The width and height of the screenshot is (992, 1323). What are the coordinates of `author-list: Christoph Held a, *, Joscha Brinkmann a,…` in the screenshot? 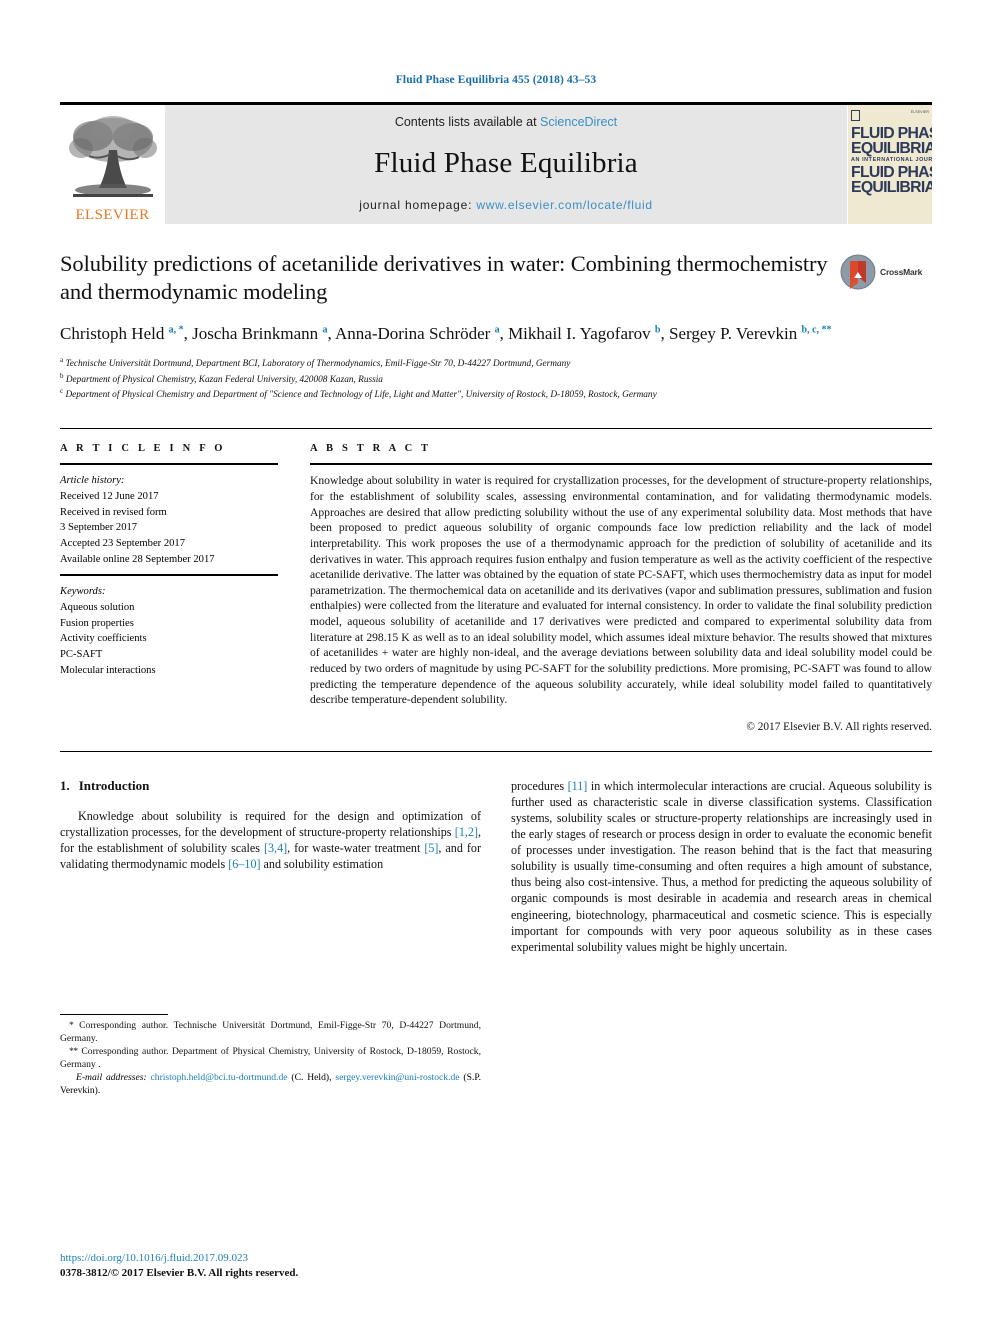 It's located at (496, 334).